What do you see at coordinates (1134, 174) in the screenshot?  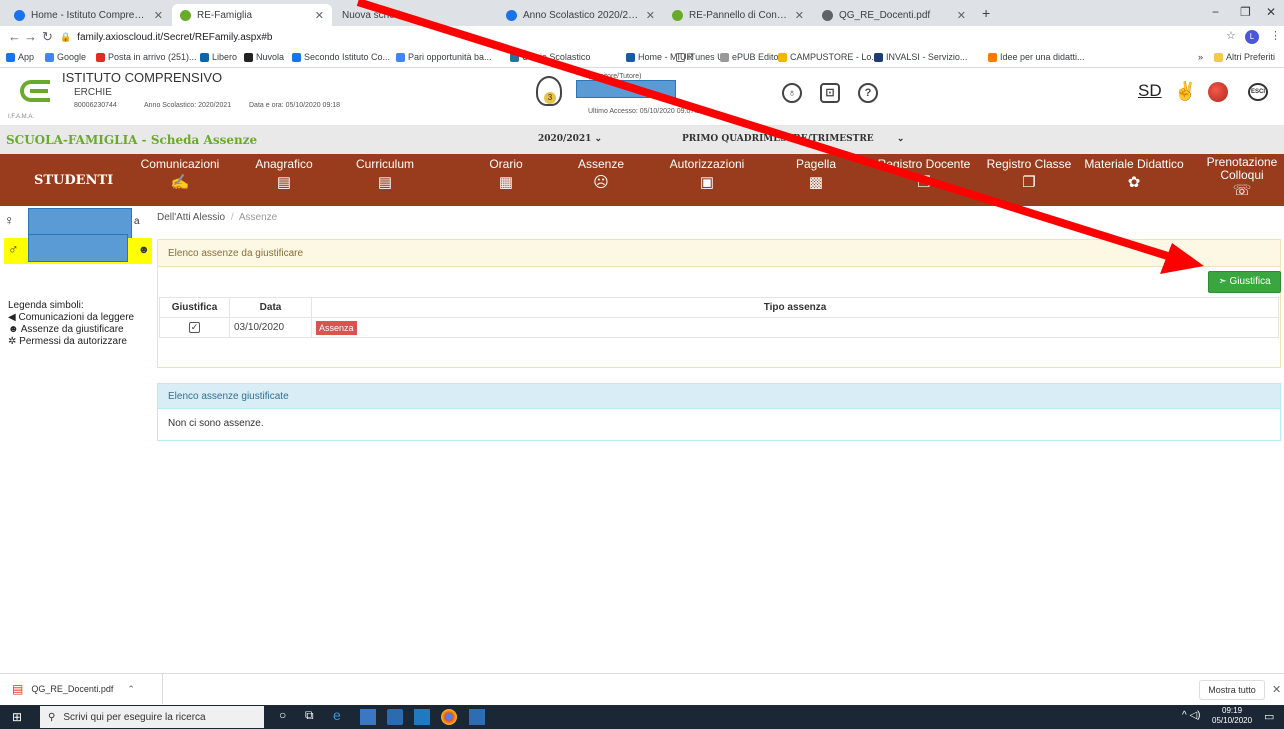 I see `nav-item-materiale-didattico: Materiale Didattico ✿` at bounding box center [1134, 174].